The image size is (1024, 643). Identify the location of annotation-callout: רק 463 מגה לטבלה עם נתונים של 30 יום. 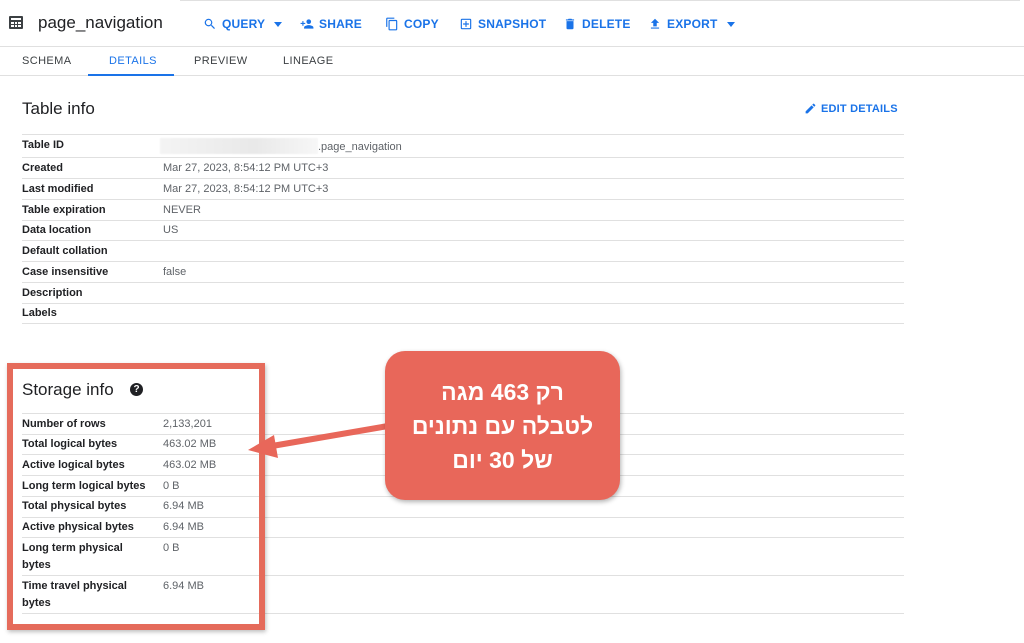
(502, 425).